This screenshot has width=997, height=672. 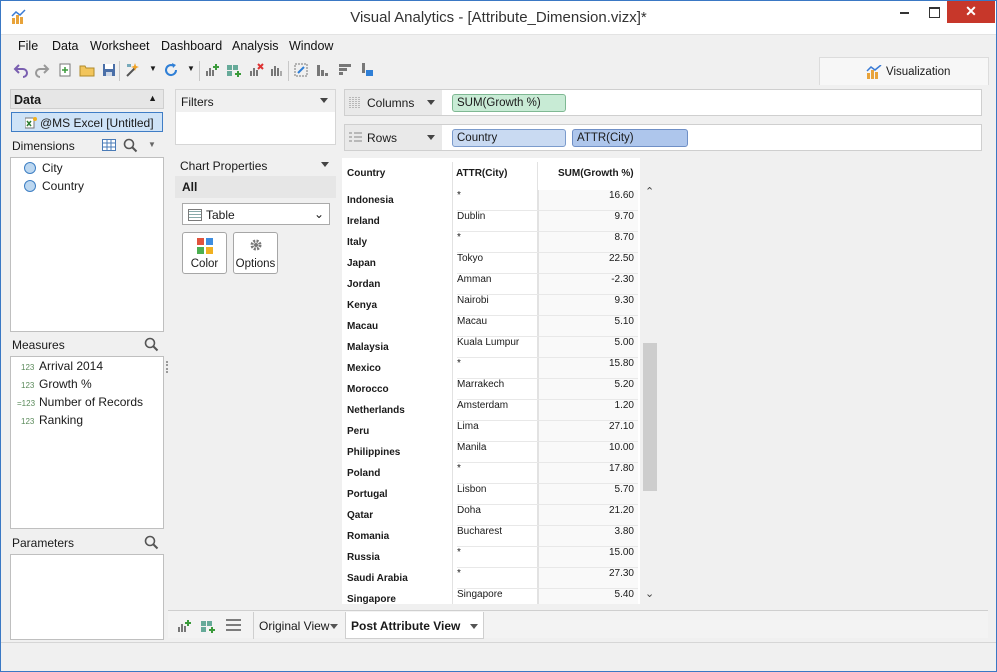 I want to click on redo-icon, so click(x=42, y=70).